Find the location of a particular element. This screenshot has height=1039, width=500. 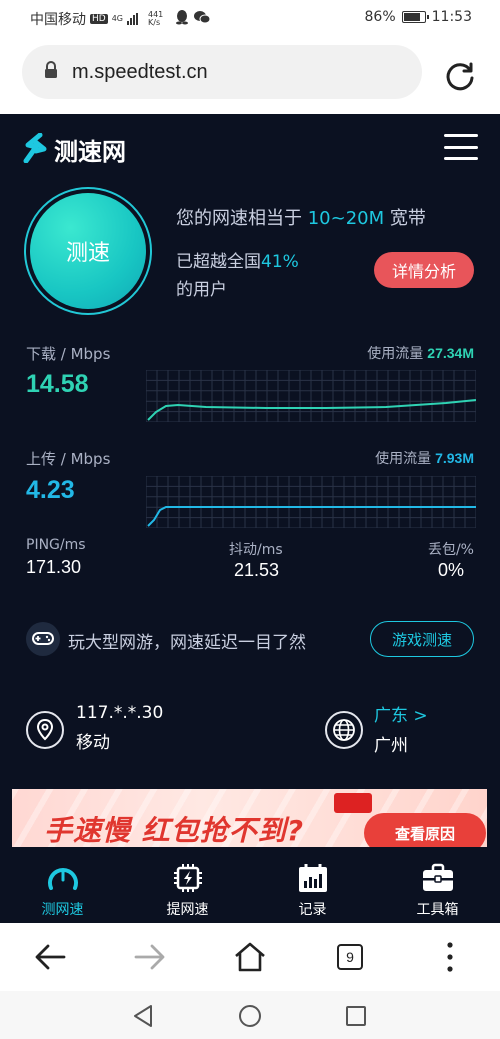

province-link: 广东 > is located at coordinates (401, 716).